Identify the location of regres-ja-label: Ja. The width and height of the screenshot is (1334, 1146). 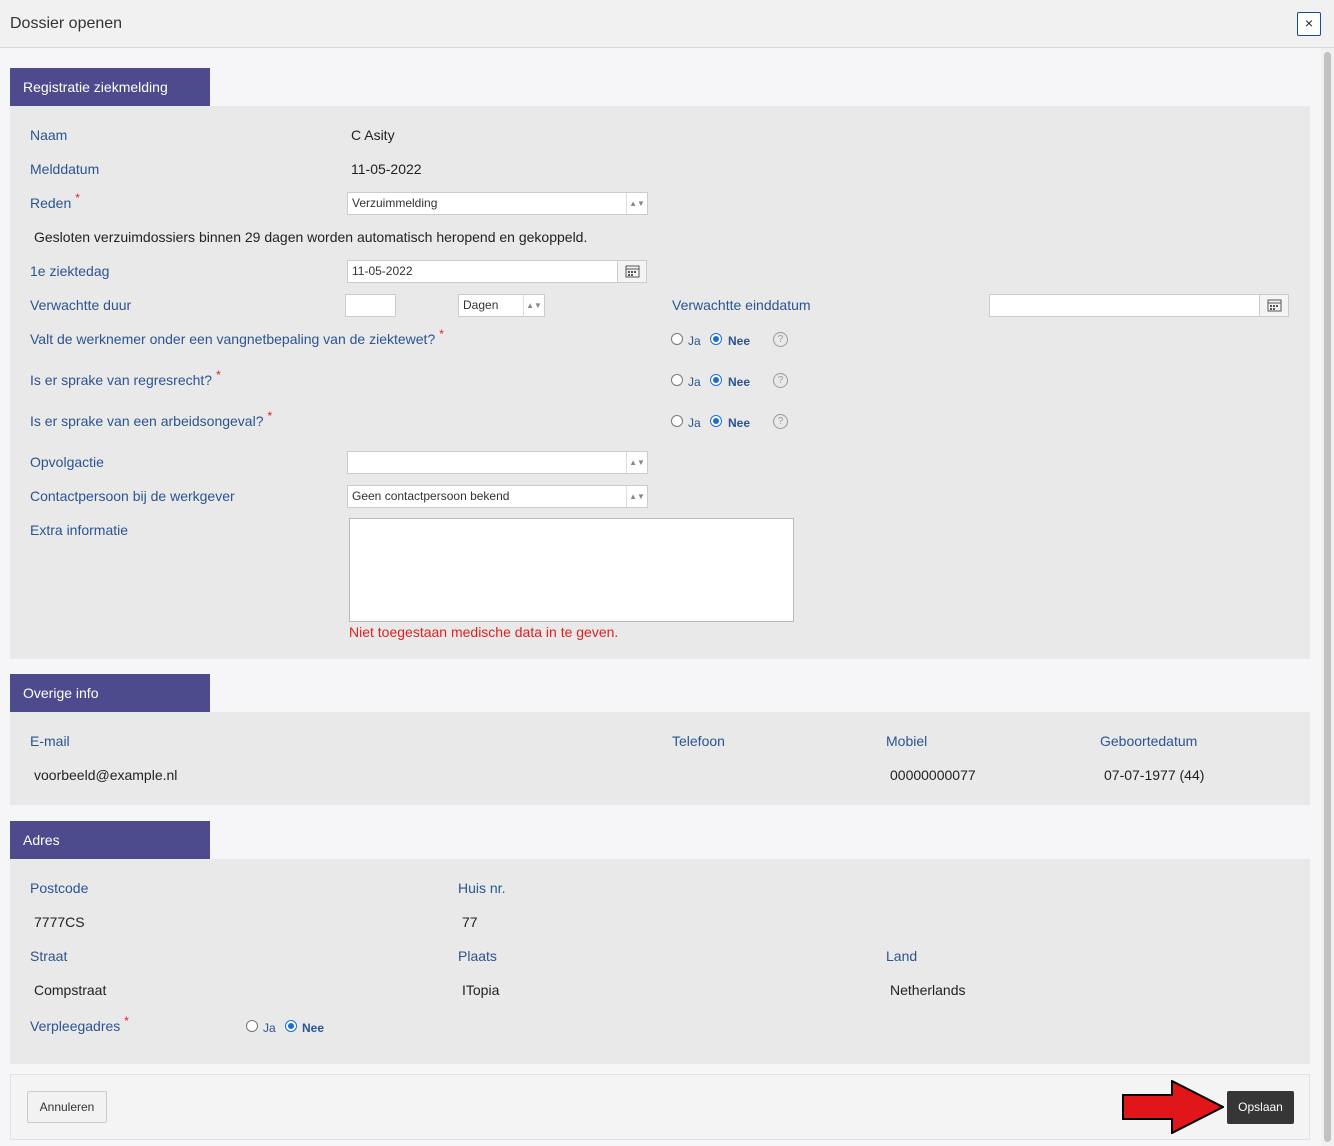
(694, 382).